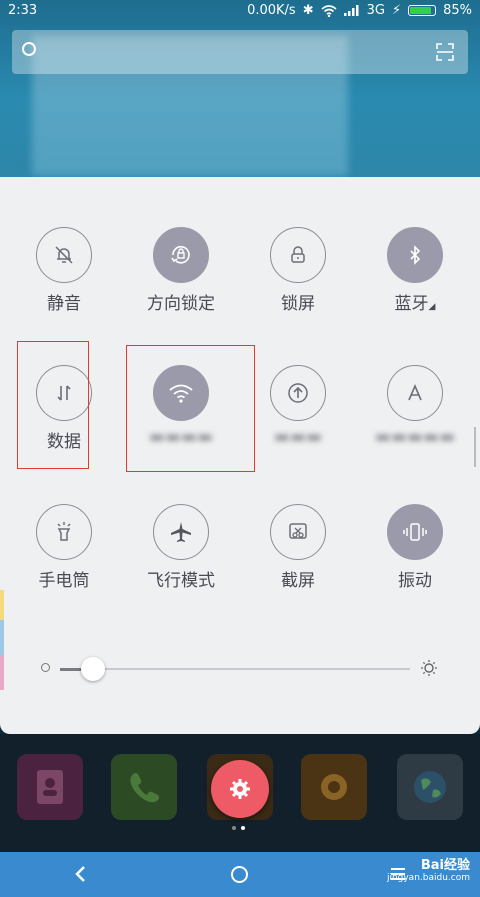 The width and height of the screenshot is (480, 897). What do you see at coordinates (415, 532) in the screenshot?
I see `vibrate-icon` at bounding box center [415, 532].